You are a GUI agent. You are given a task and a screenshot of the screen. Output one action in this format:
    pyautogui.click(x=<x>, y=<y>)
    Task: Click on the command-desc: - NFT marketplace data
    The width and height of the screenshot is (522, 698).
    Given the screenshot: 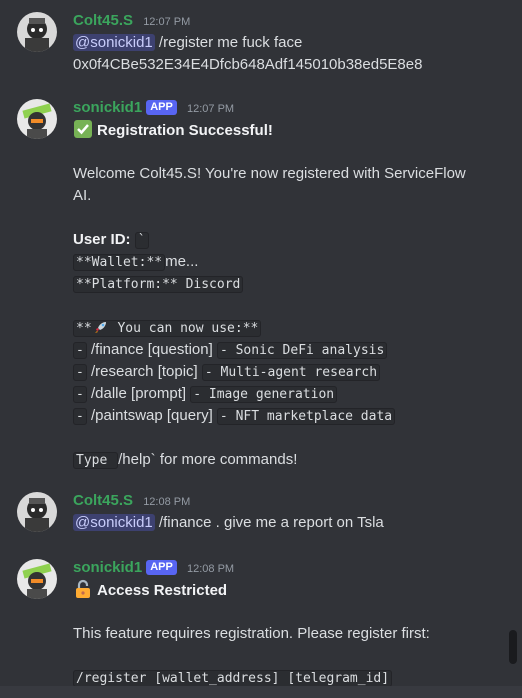 What is the action you would take?
    pyautogui.click(x=306, y=416)
    